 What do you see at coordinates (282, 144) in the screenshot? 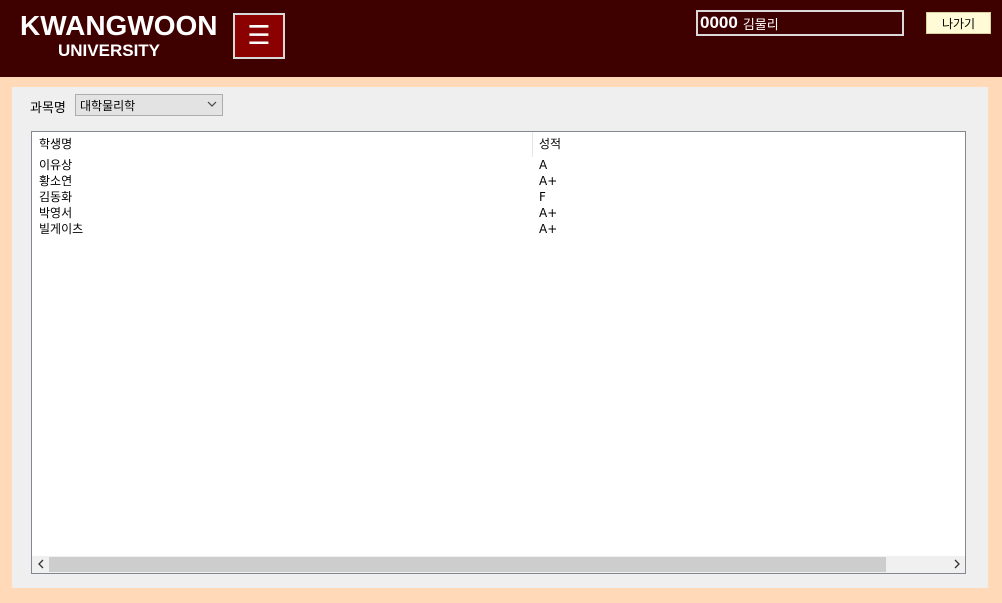
I see `column-header-student-name: 학생명` at bounding box center [282, 144].